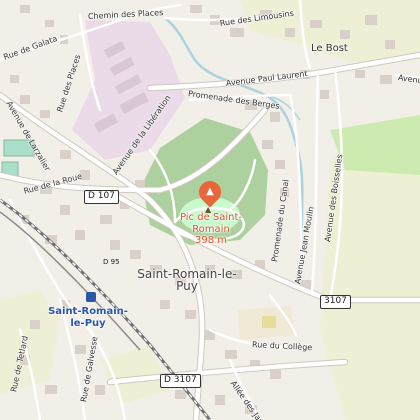  Describe the element at coordinates (329, 48) in the screenshot. I see `place-label-le-bost: Le Bost` at that location.